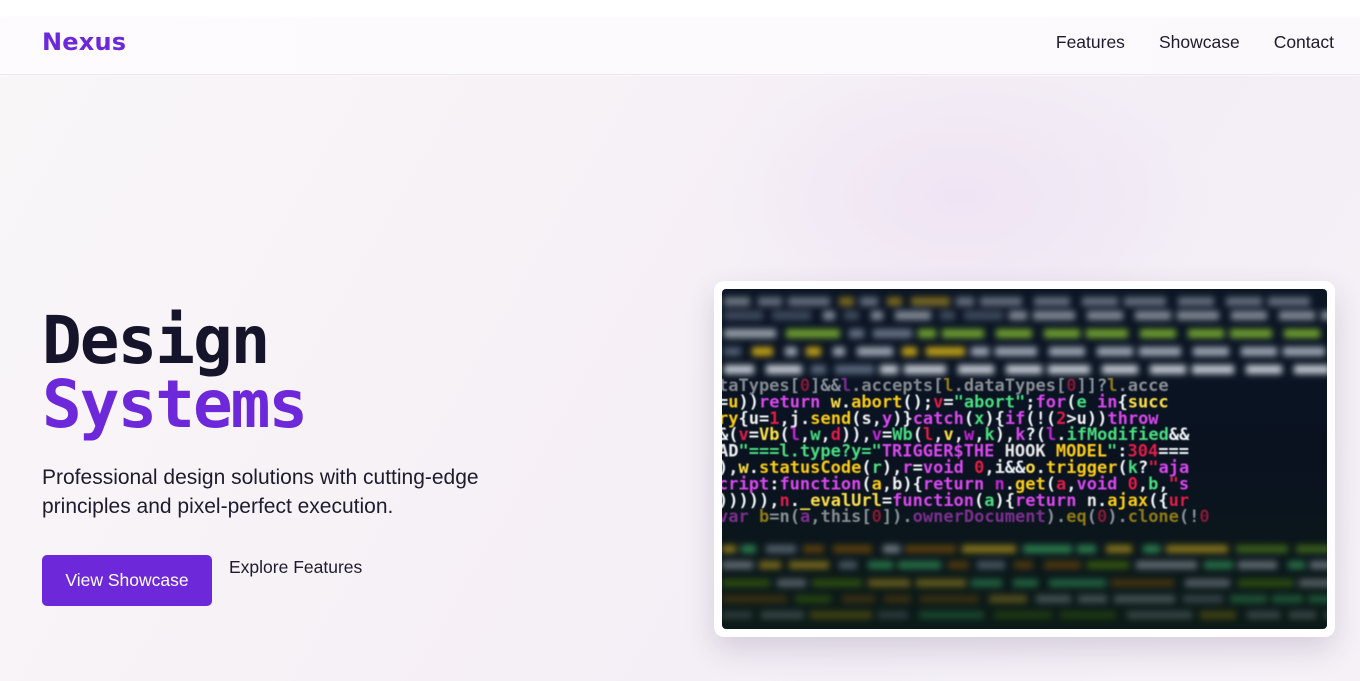  What do you see at coordinates (156, 340) in the screenshot?
I see `hero-title-line1: Design` at bounding box center [156, 340].